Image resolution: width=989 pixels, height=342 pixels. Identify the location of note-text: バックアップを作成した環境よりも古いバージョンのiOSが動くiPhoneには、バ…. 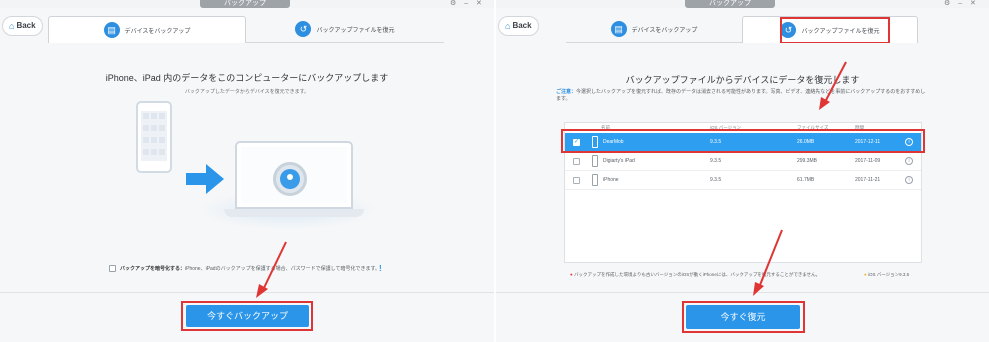
(697, 274).